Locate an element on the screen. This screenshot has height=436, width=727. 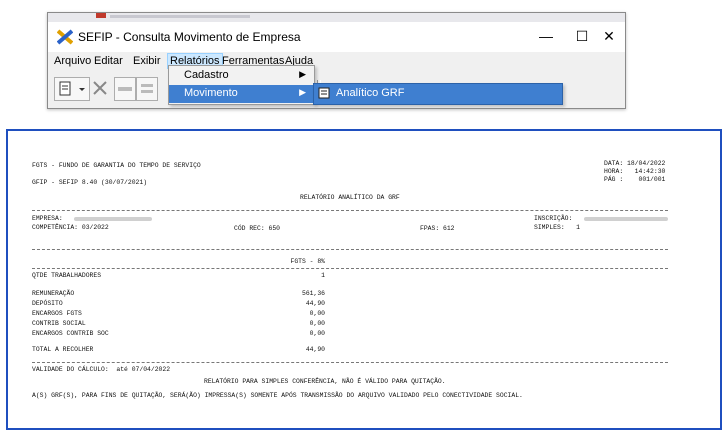
row-value-total: 44,90 is located at coordinates (315, 349).